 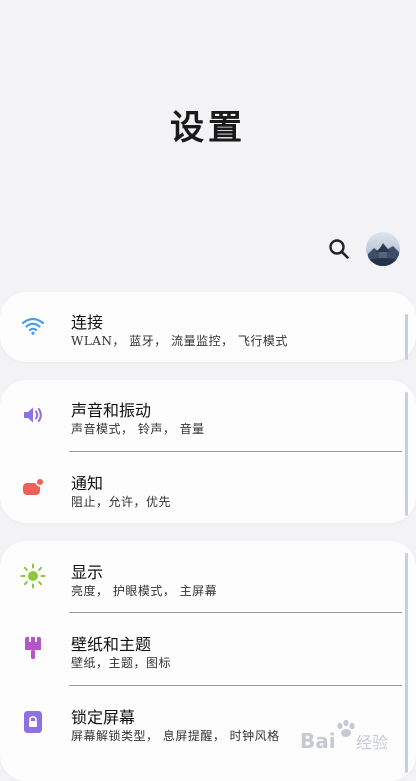 I want to click on item-title: 通知, so click(x=87, y=483).